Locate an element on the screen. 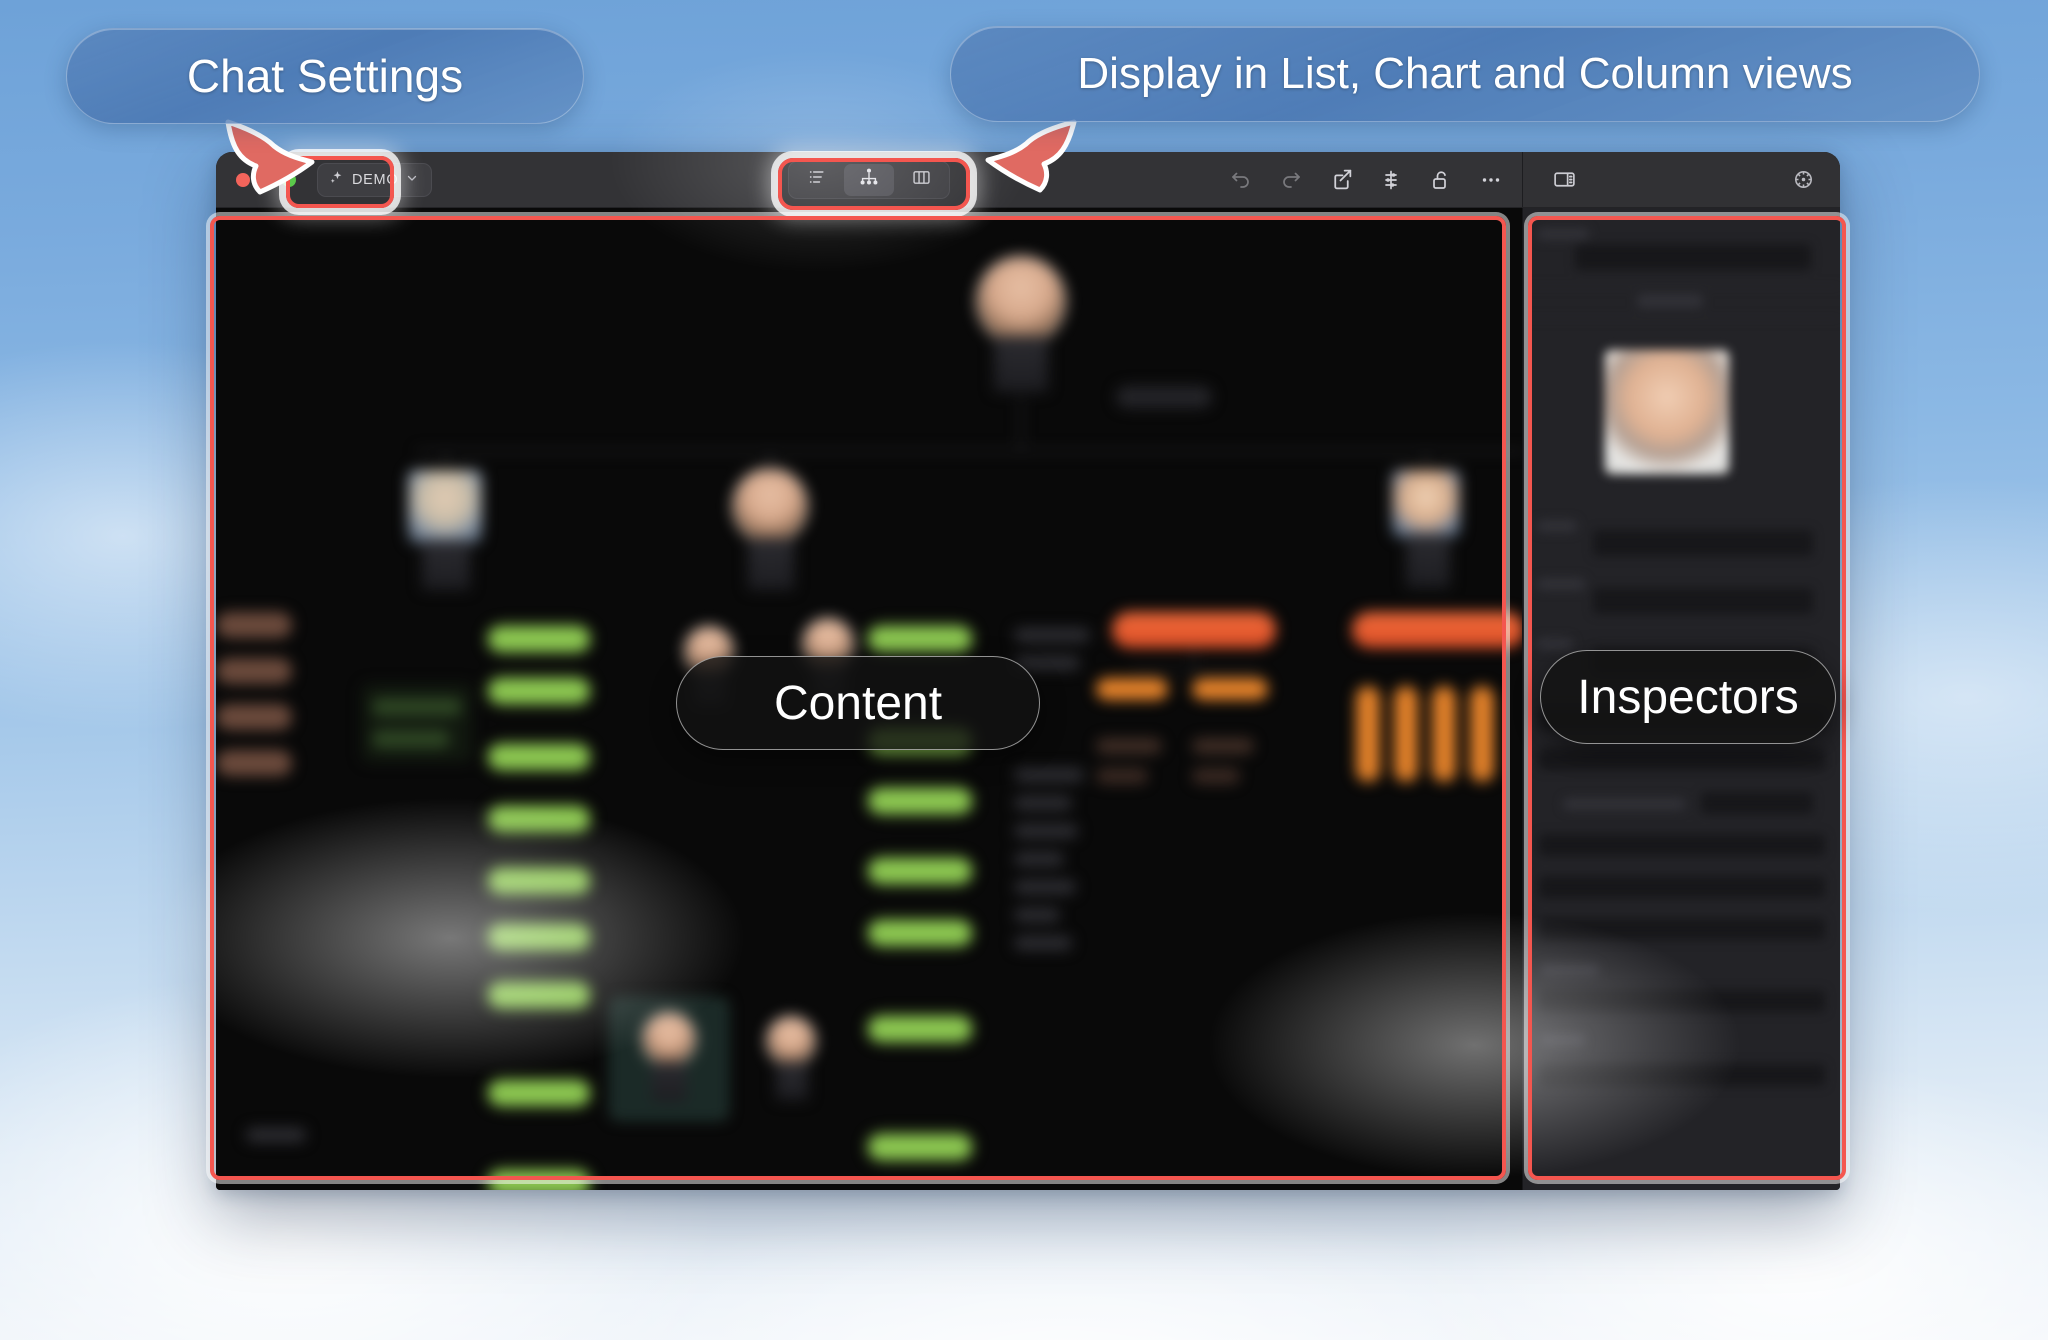 The image size is (2048, 1340). titlebar-main-section: DEMO is located at coordinates (869, 179).